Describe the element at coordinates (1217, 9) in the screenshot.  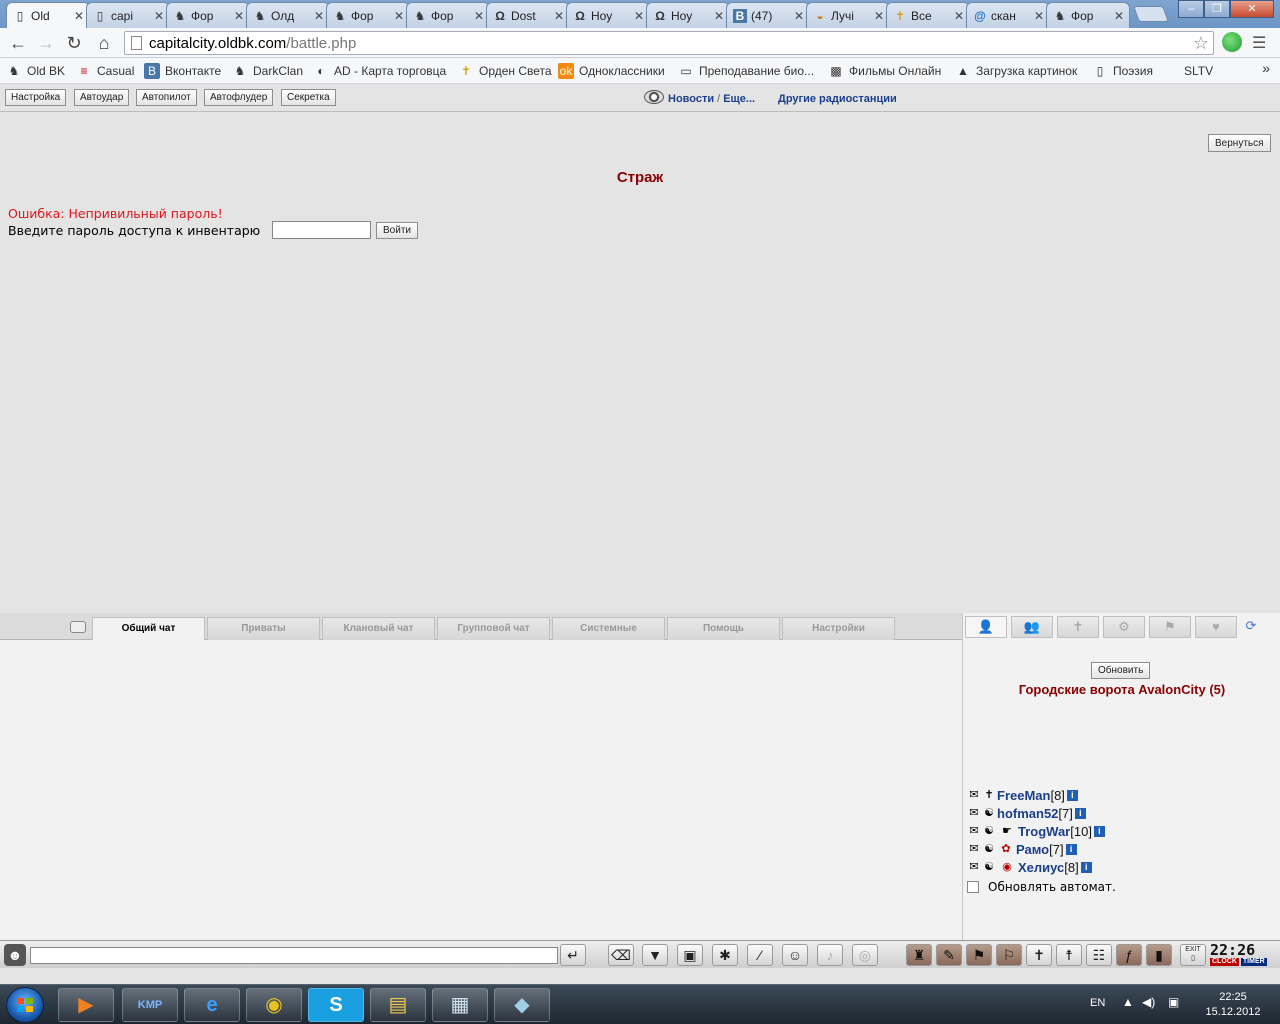
I see `maximize-button: ❐` at that location.